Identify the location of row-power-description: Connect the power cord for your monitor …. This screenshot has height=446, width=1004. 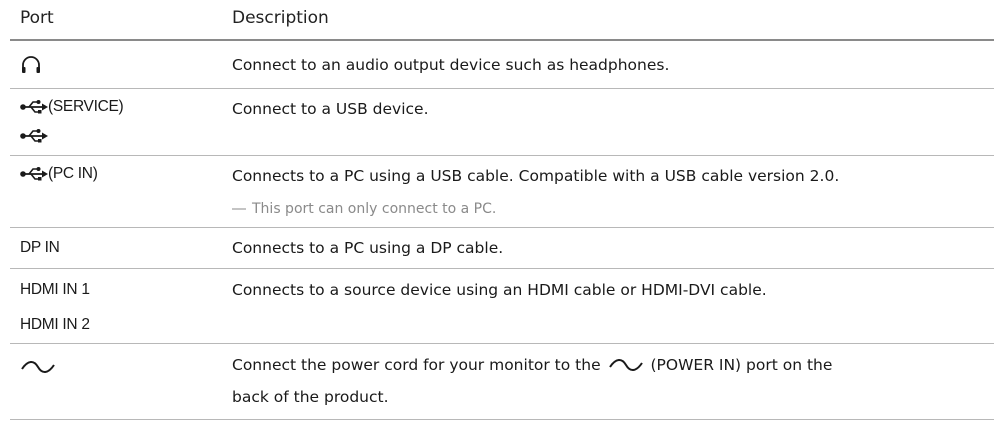
(532, 366).